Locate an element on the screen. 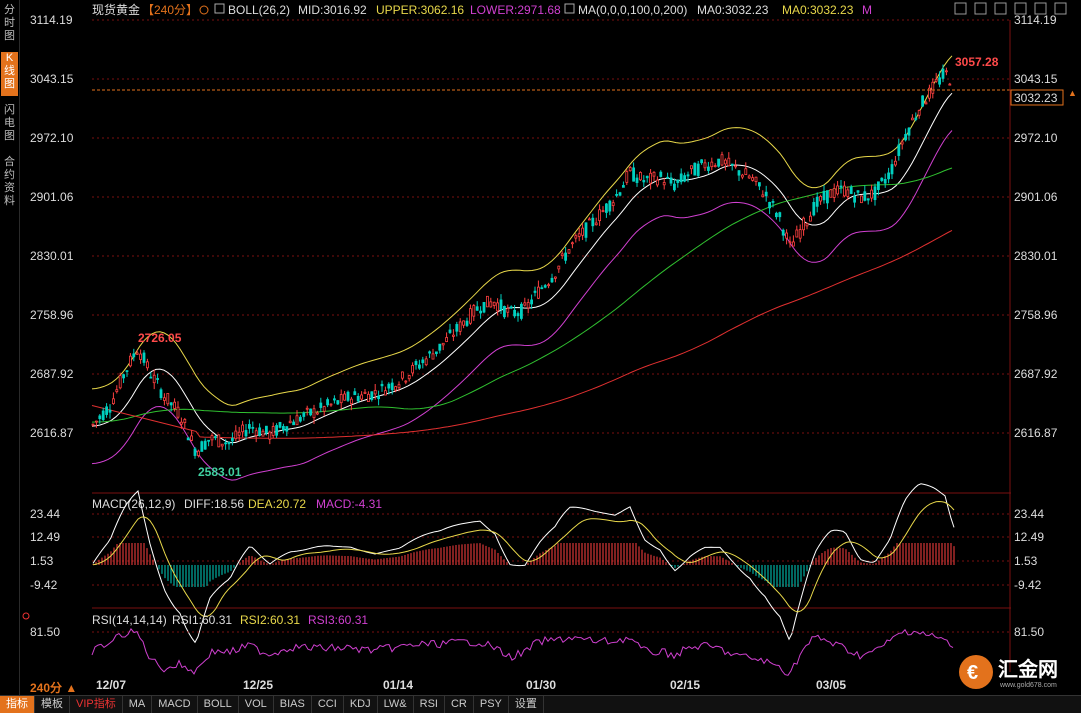 The height and width of the screenshot is (713, 1081). tab-settings: 设置 is located at coordinates (526, 704).